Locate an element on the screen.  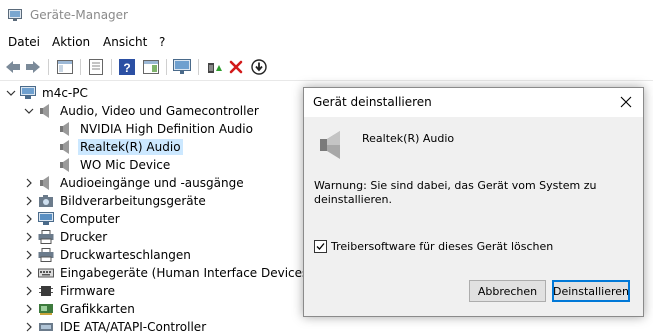
menu-bar: Datei Aktion Ansicht ? is located at coordinates (326, 42).